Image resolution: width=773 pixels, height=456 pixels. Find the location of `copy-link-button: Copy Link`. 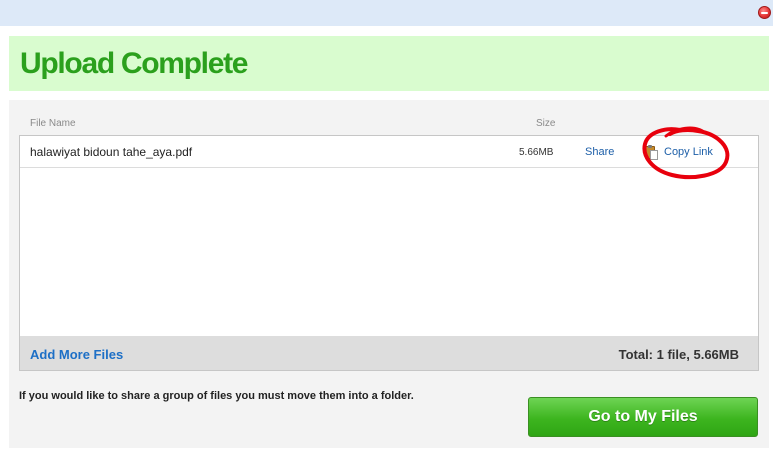

copy-link-button: Copy Link is located at coordinates (679, 152).